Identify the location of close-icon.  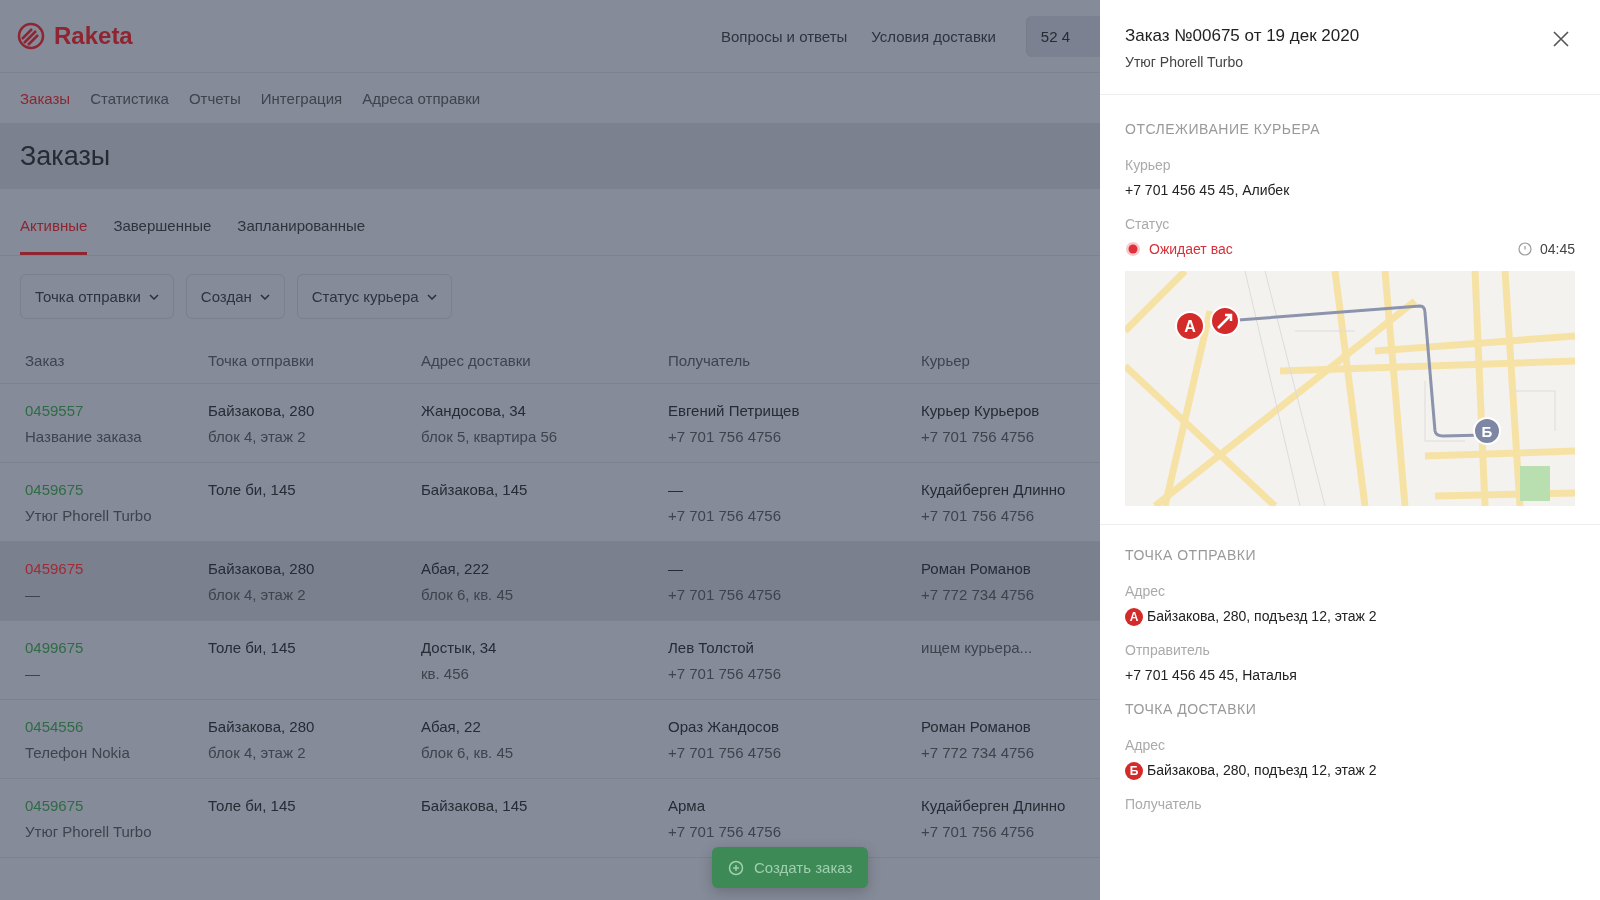
(1561, 39).